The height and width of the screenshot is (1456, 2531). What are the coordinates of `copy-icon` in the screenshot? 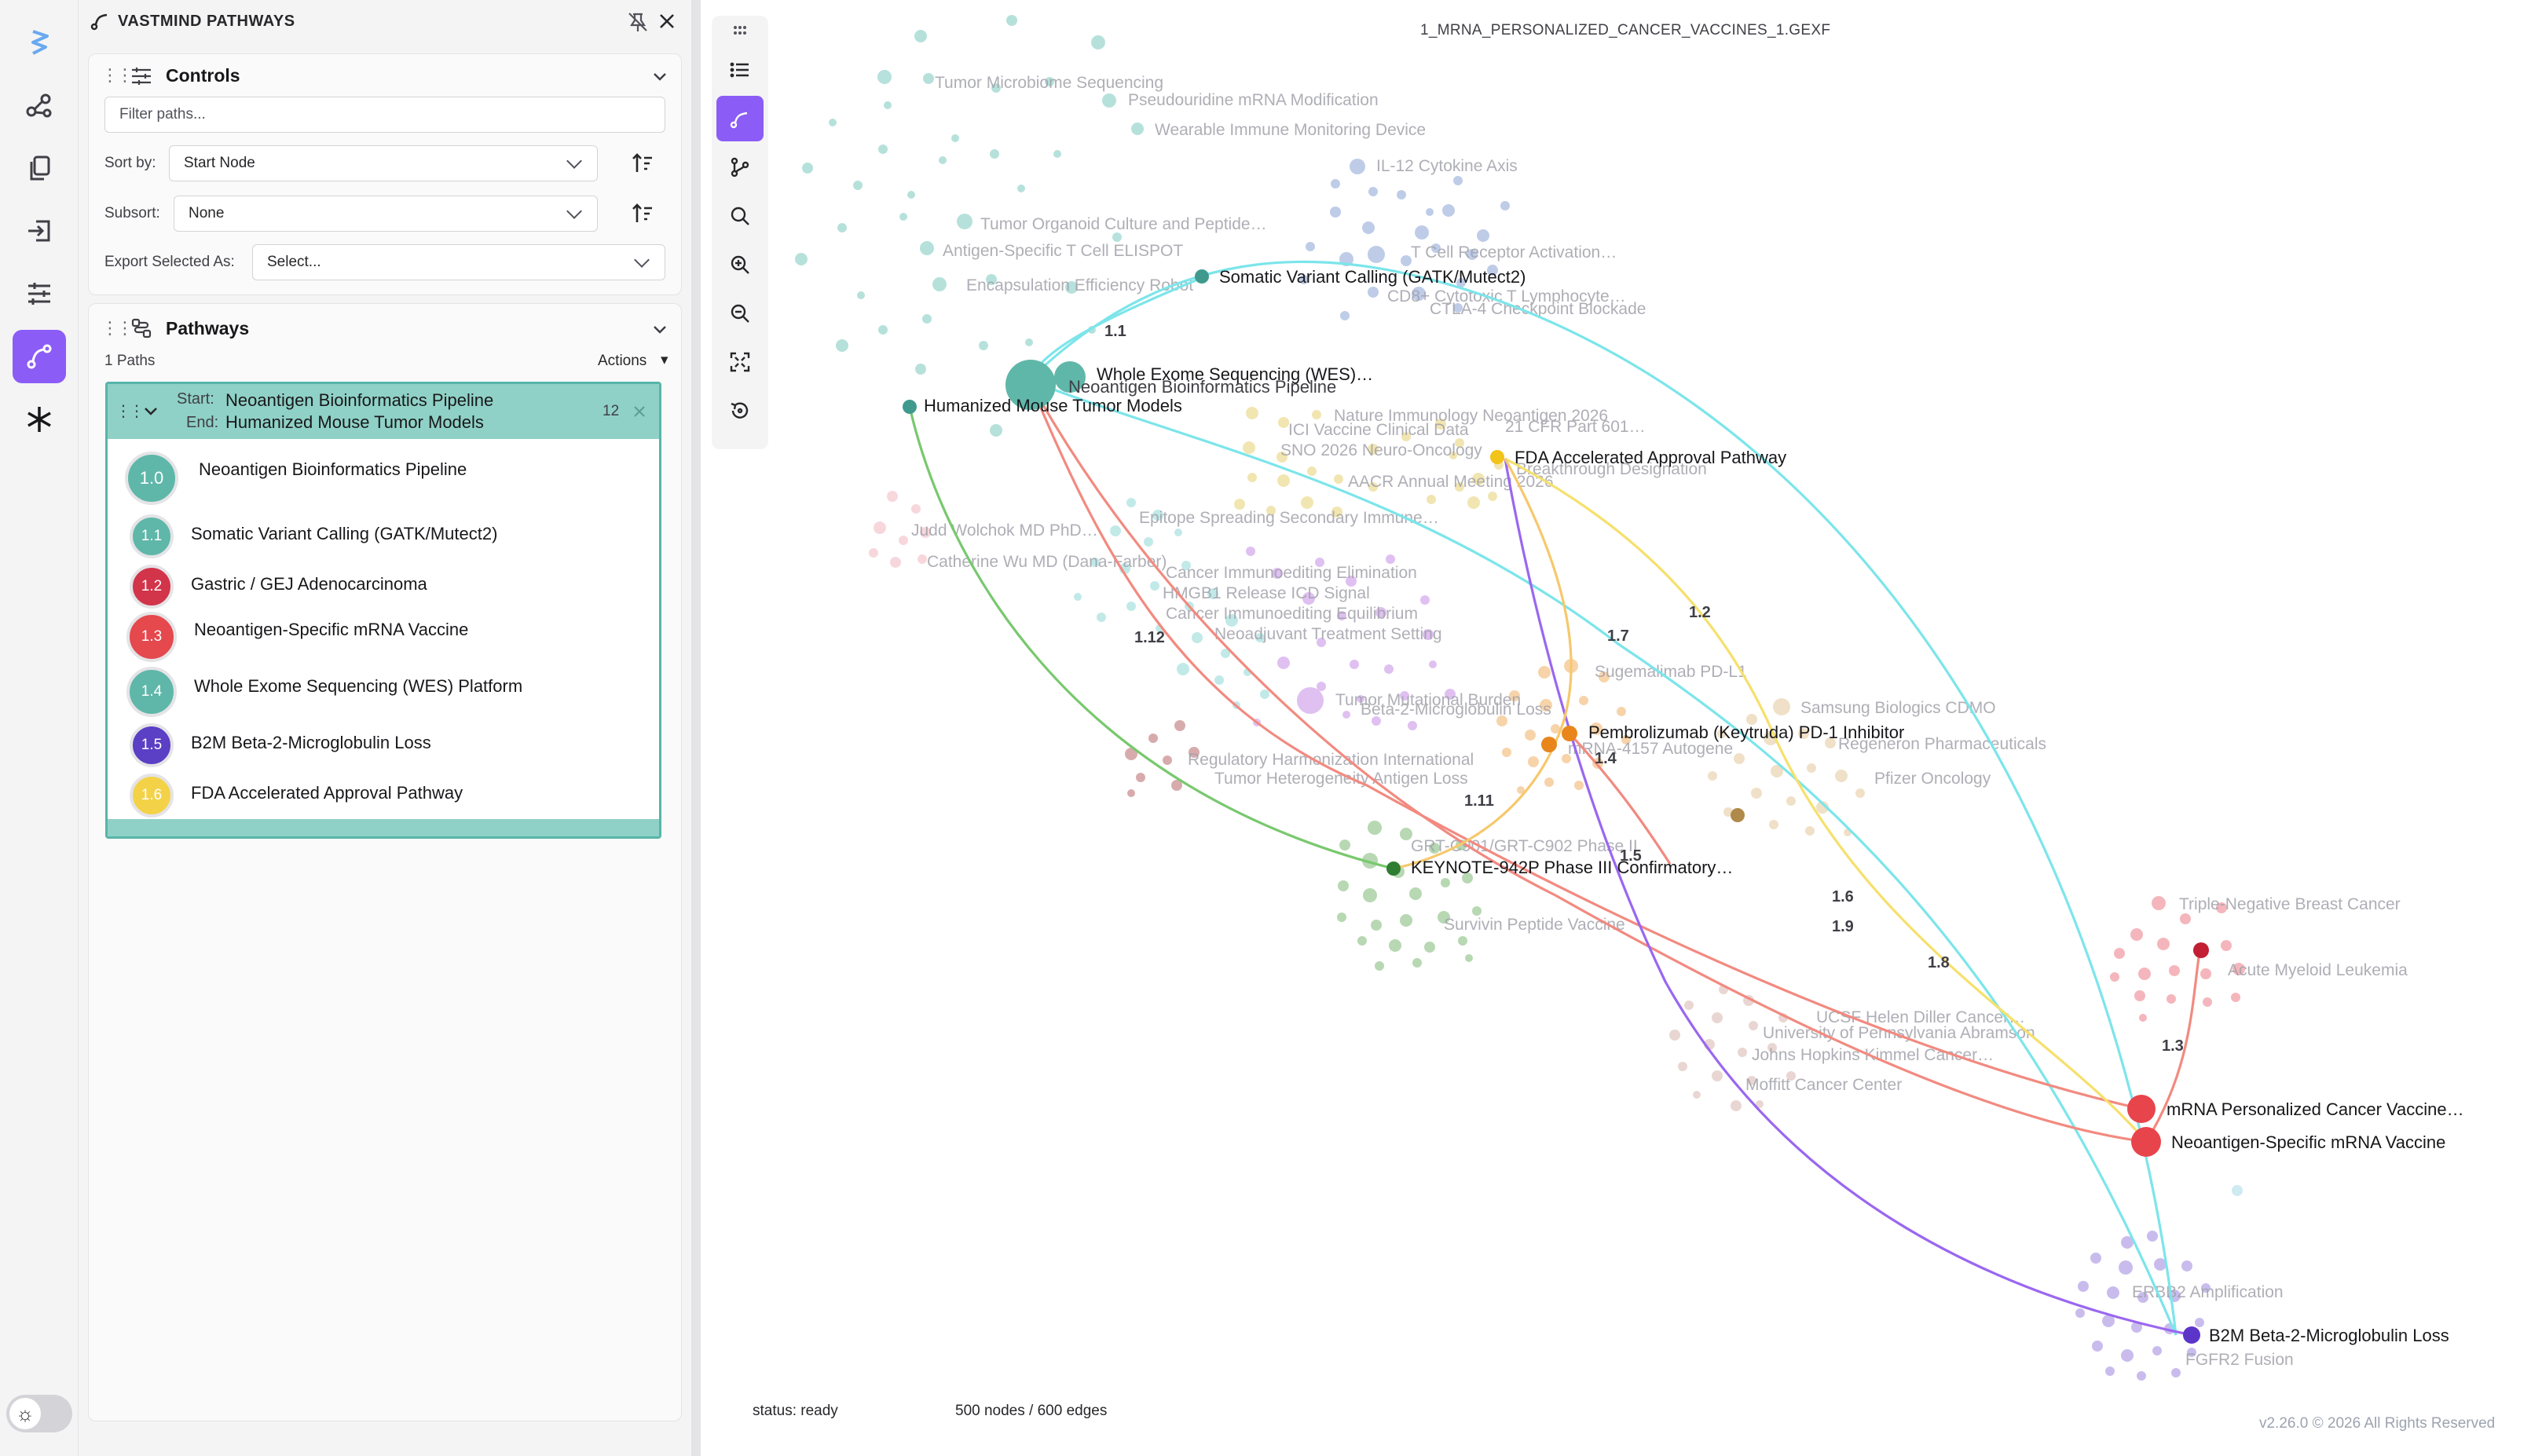 It's located at (39, 168).